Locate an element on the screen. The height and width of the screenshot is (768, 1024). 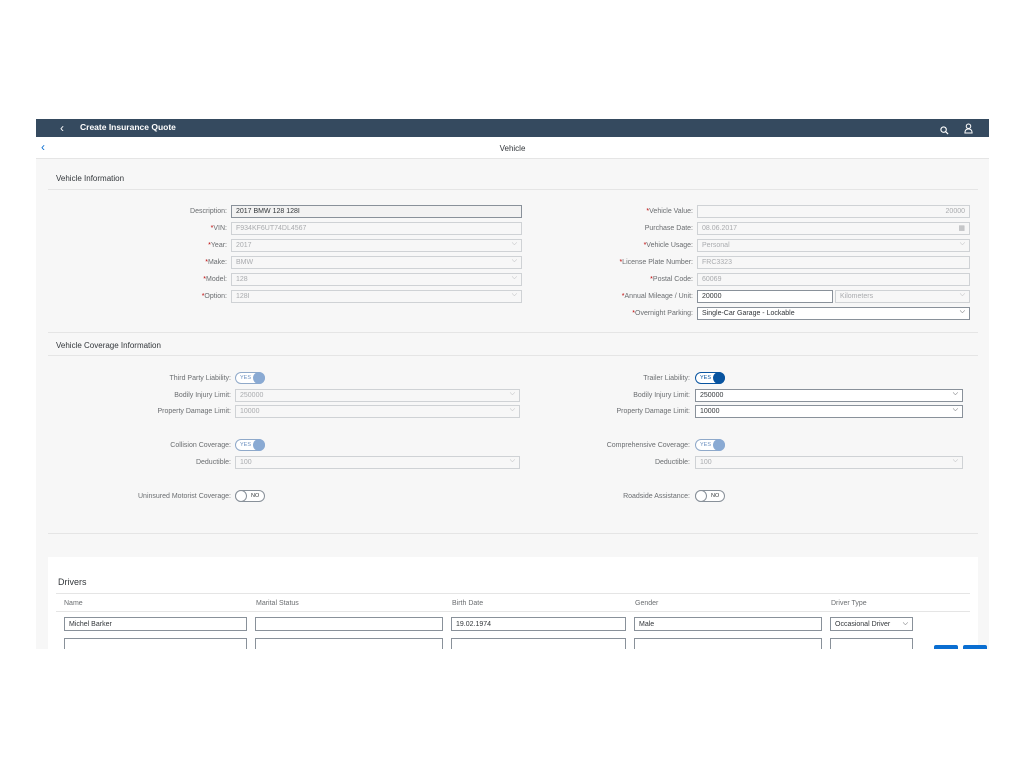
tp-bodily-injury-select: 250000 ⌵ is located at coordinates (377, 395).